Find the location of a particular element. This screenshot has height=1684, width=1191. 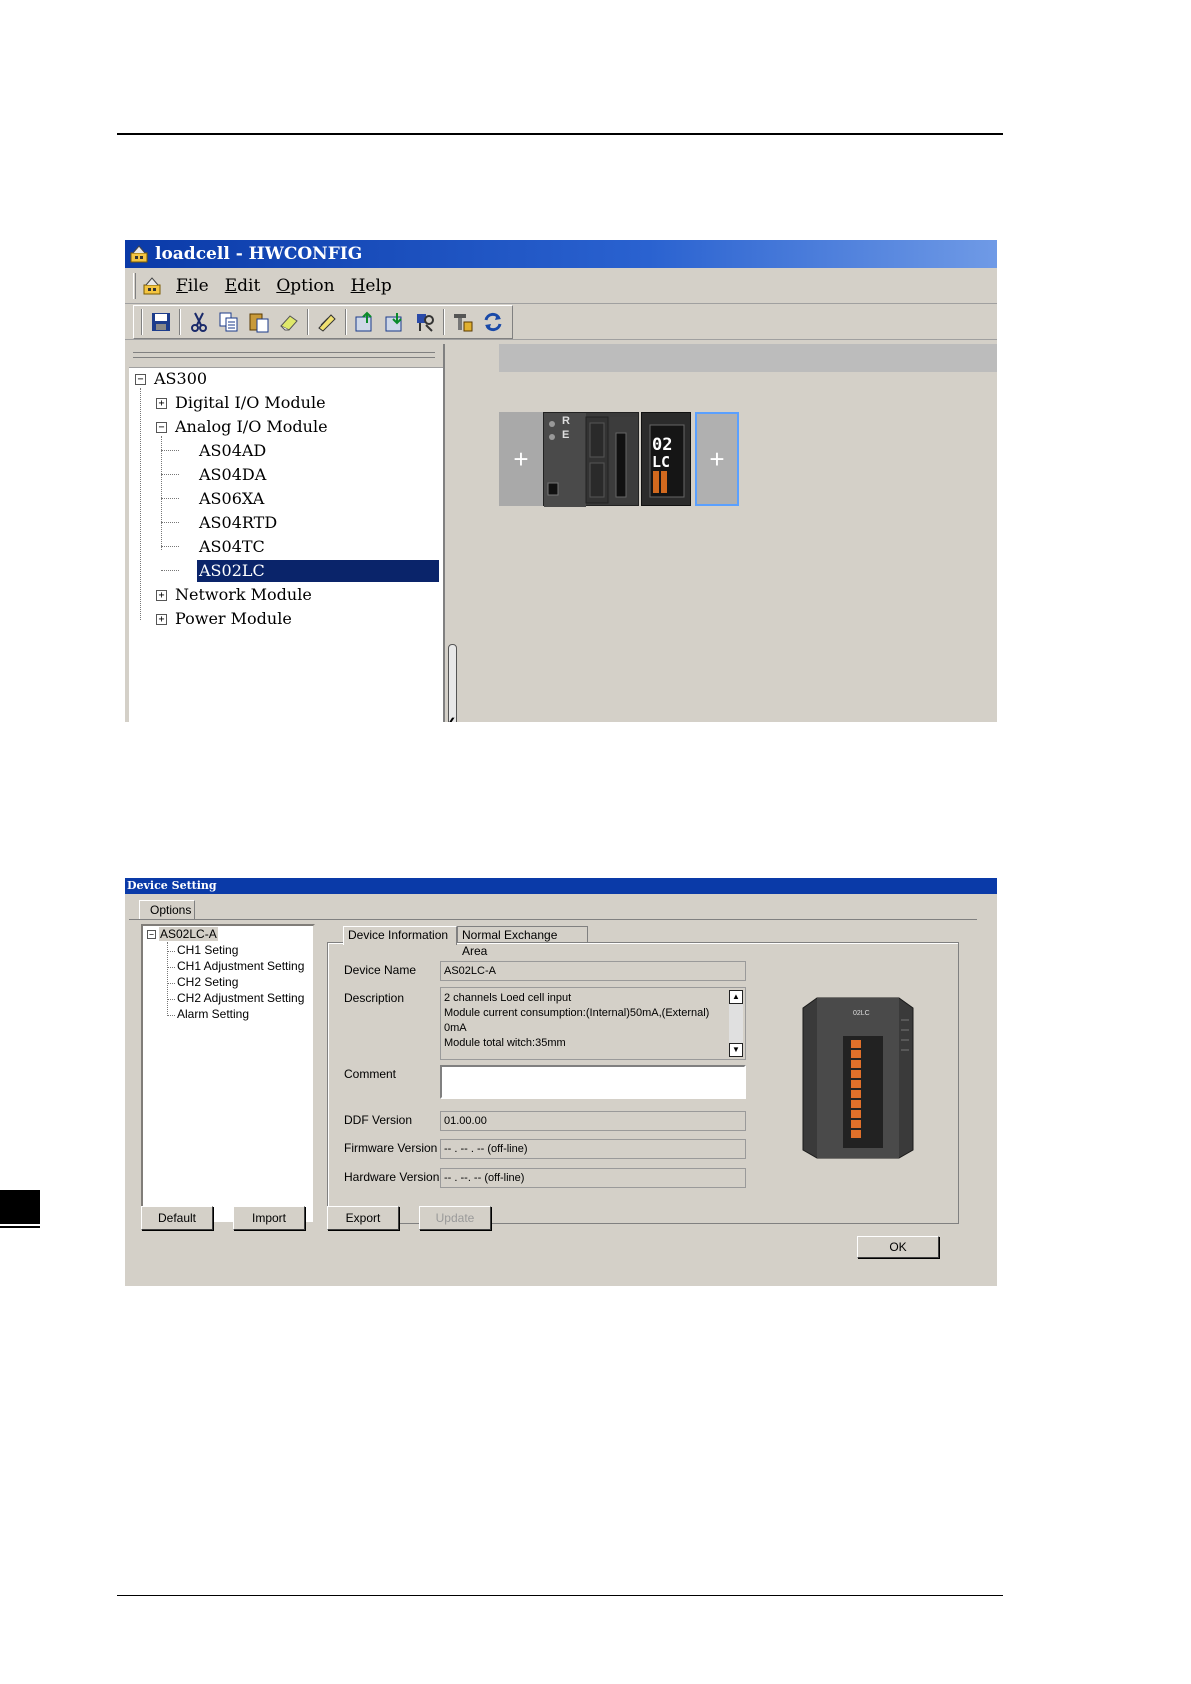

tree-item-digital-io: + Digital I/O Module is located at coordinates (241, 403).